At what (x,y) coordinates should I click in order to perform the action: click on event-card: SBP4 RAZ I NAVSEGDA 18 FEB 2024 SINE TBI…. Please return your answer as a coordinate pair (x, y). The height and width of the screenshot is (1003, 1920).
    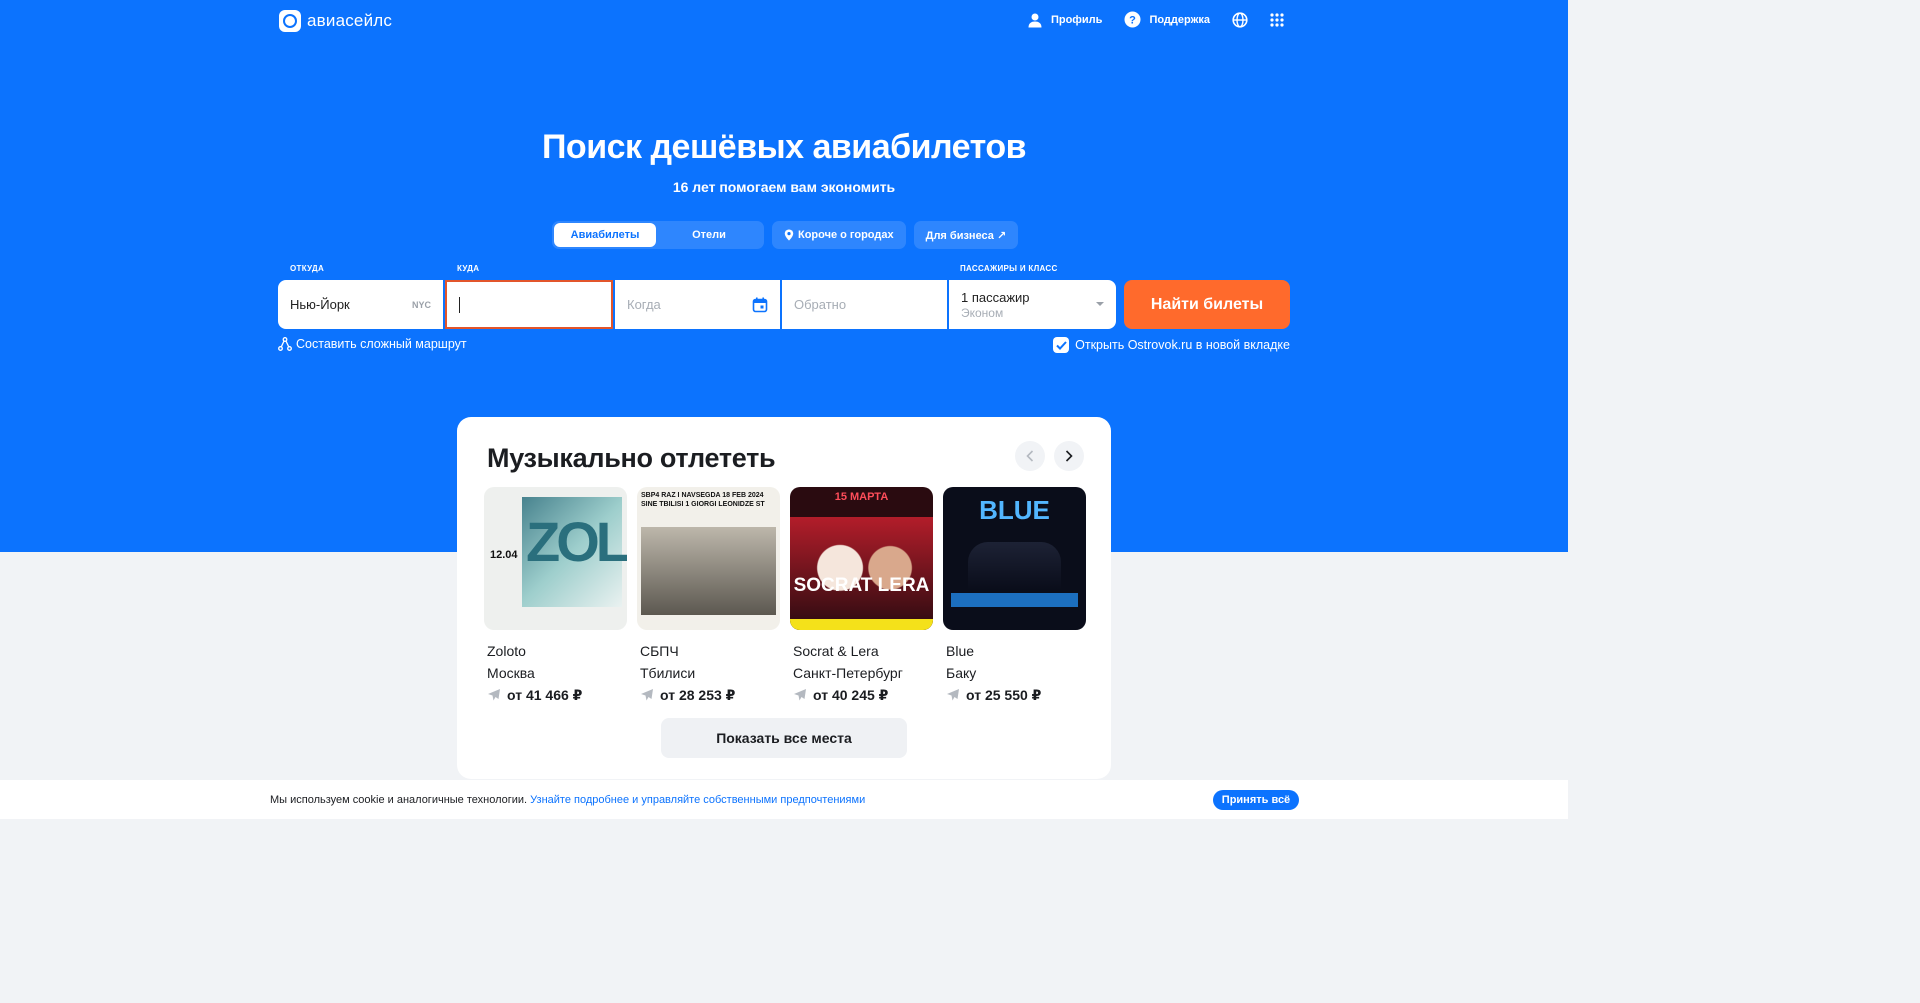
    Looking at the image, I should click on (708, 596).